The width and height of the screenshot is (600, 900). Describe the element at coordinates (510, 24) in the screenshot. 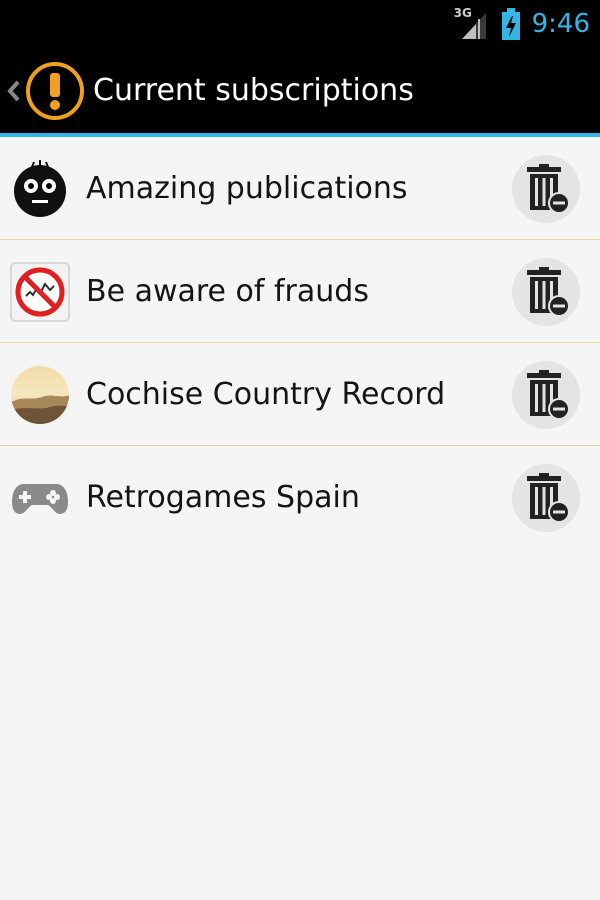

I see `battery-charging-icon` at that location.